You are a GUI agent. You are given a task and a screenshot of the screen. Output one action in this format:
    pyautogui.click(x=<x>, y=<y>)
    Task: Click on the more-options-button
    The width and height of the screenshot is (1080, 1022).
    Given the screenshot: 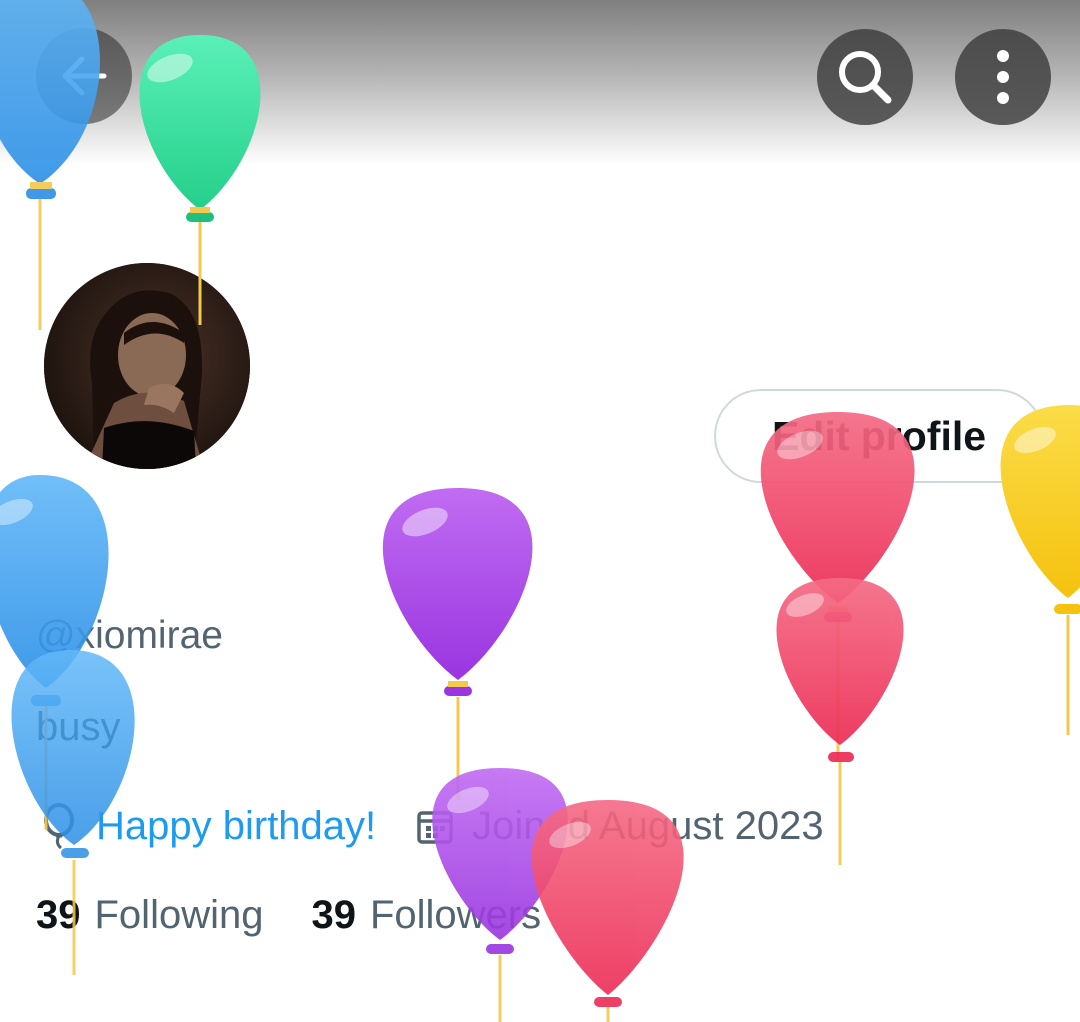 What is the action you would take?
    pyautogui.click(x=1003, y=77)
    